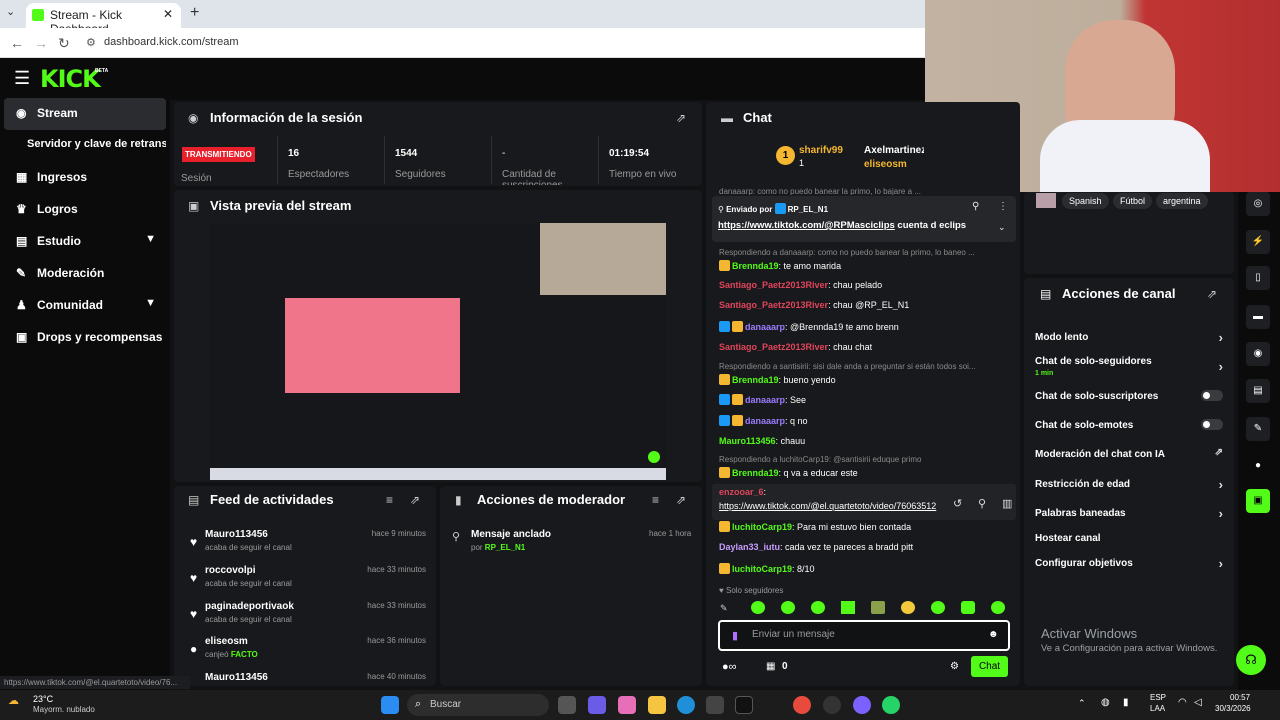 The height and width of the screenshot is (720, 1280). I want to click on action-followers-only: Chat de solo-seguidores 1 min ›, so click(1130, 367).